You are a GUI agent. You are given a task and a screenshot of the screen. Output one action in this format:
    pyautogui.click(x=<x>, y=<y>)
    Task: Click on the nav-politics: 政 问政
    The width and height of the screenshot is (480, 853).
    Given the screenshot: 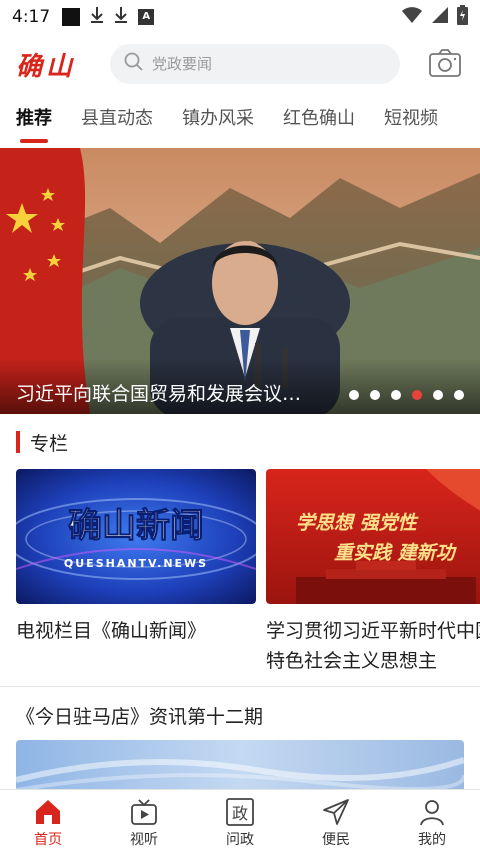 What is the action you would take?
    pyautogui.click(x=240, y=821)
    